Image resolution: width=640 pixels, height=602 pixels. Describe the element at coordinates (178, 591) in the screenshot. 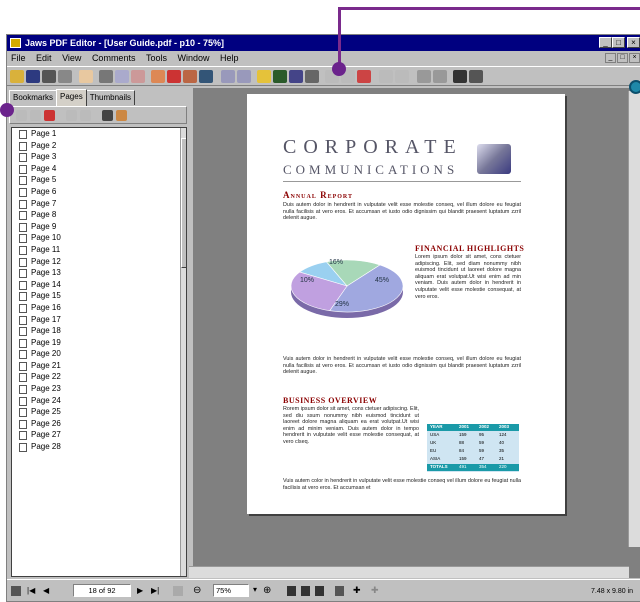

I see `select-tool-icon` at that location.